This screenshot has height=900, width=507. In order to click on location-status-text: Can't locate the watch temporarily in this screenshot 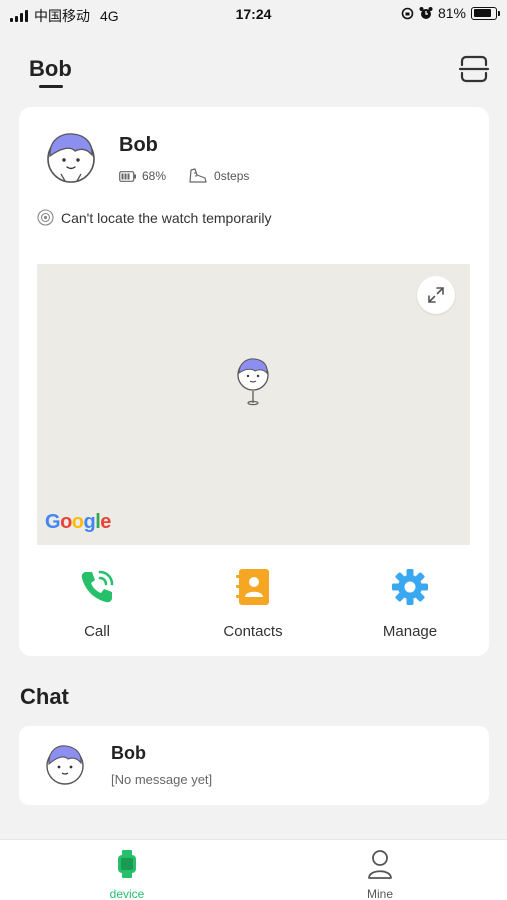, I will do `click(166, 217)`.